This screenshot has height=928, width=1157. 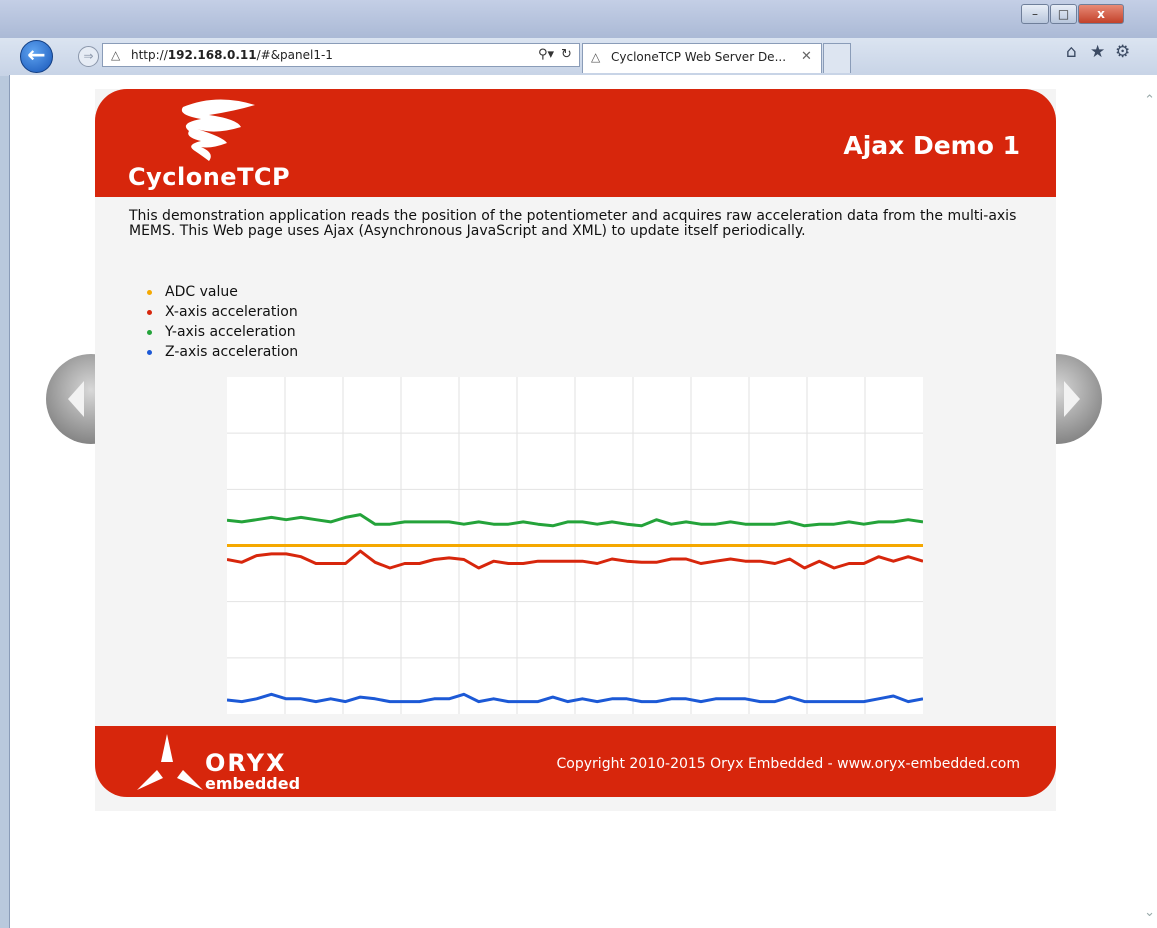 I want to click on cyclonetcp-logo-icon, so click(x=218, y=130).